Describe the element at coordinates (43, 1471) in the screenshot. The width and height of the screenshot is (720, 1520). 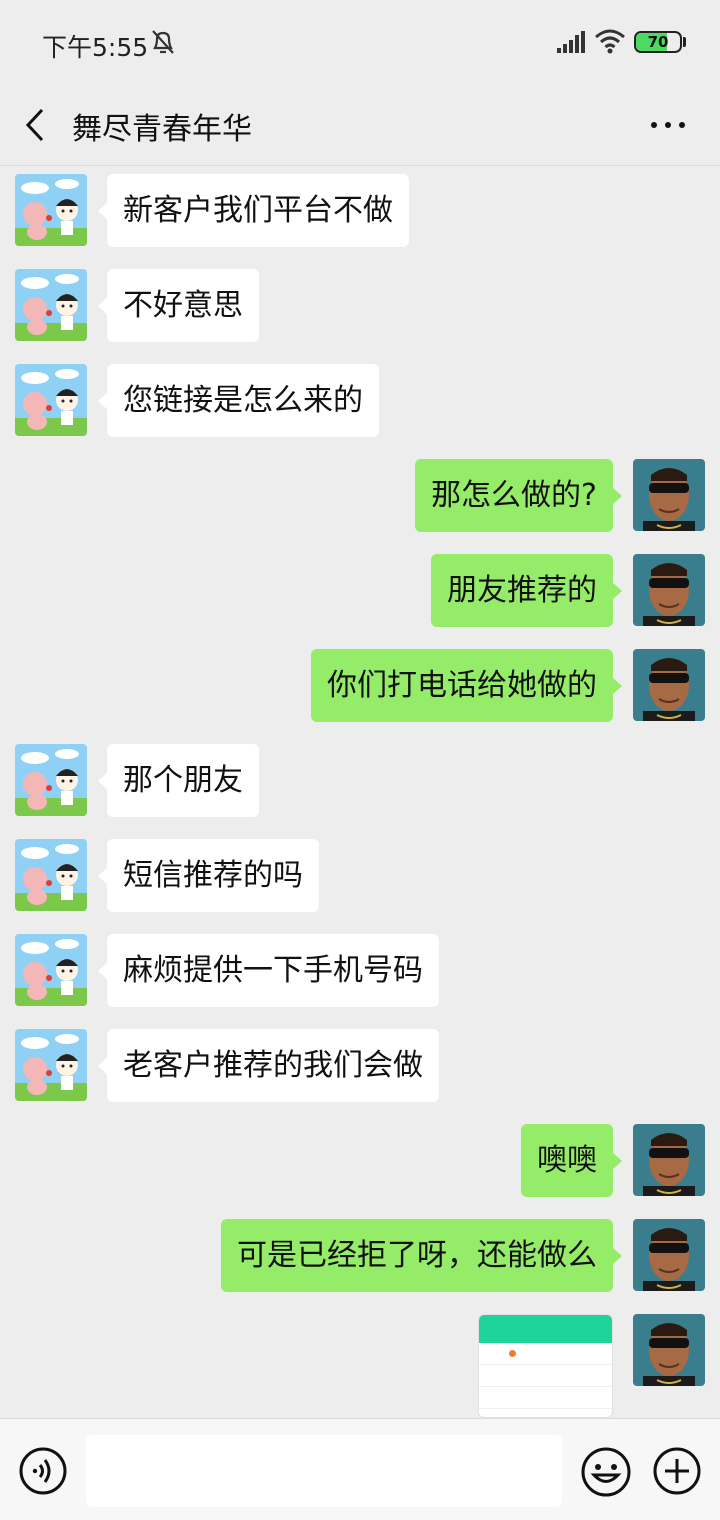
I see `voice-icon` at that location.